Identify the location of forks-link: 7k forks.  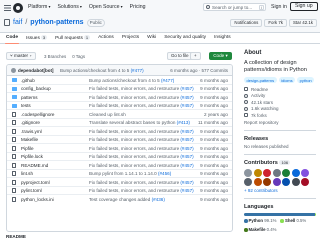
(280, 115).